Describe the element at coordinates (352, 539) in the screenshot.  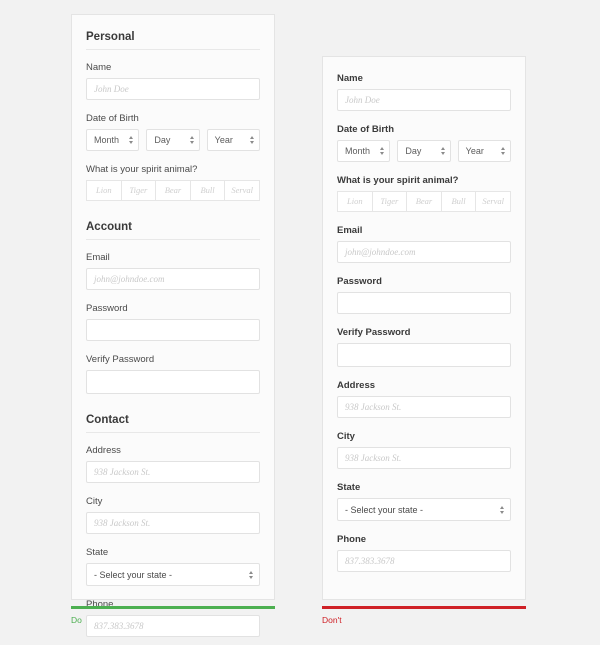
I see `label-phone: Phone` at that location.